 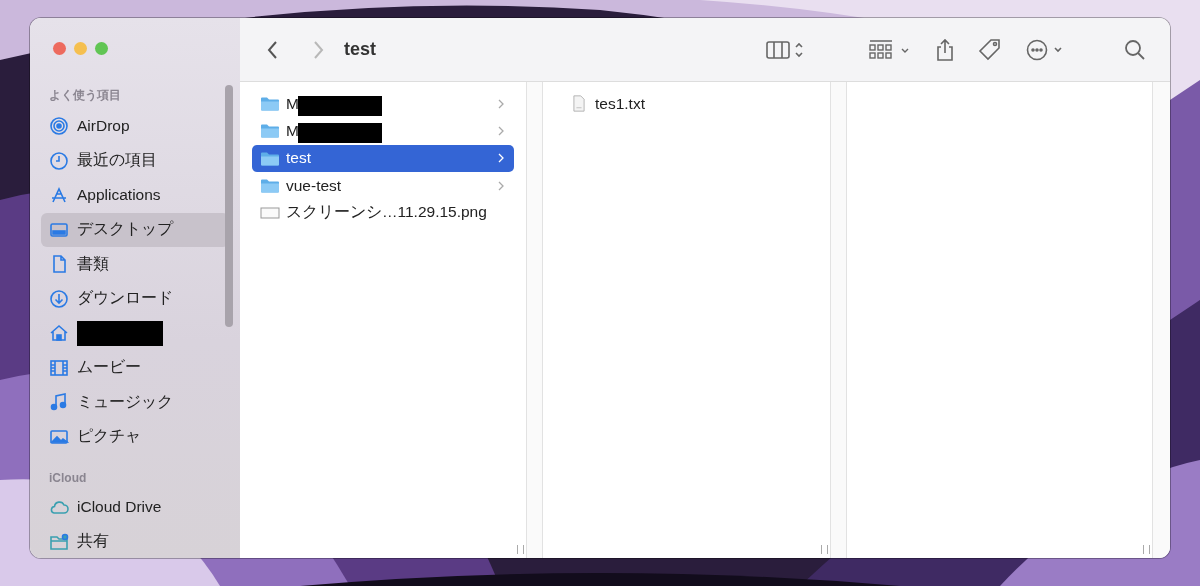 What do you see at coordinates (68, 478) in the screenshot?
I see `section-heading: iCloud` at bounding box center [68, 478].